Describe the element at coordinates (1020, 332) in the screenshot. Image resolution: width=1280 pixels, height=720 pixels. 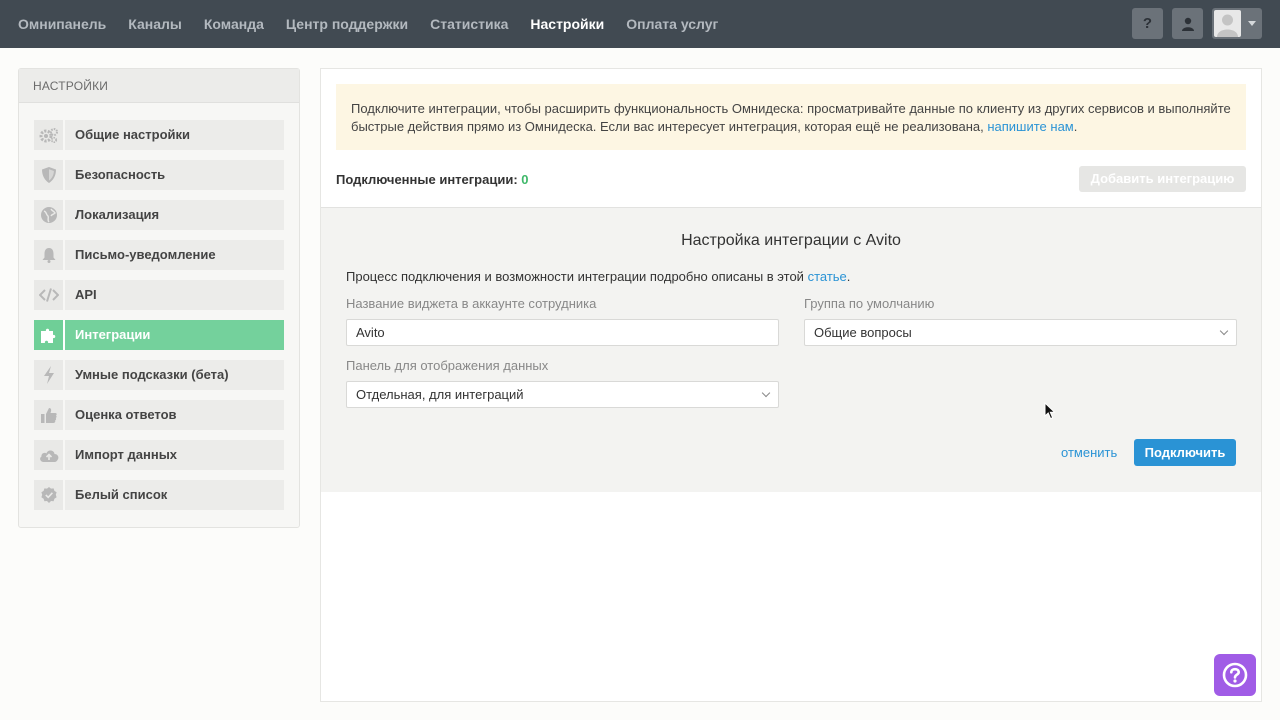
I see `default-group-select: Общие вопросы` at that location.